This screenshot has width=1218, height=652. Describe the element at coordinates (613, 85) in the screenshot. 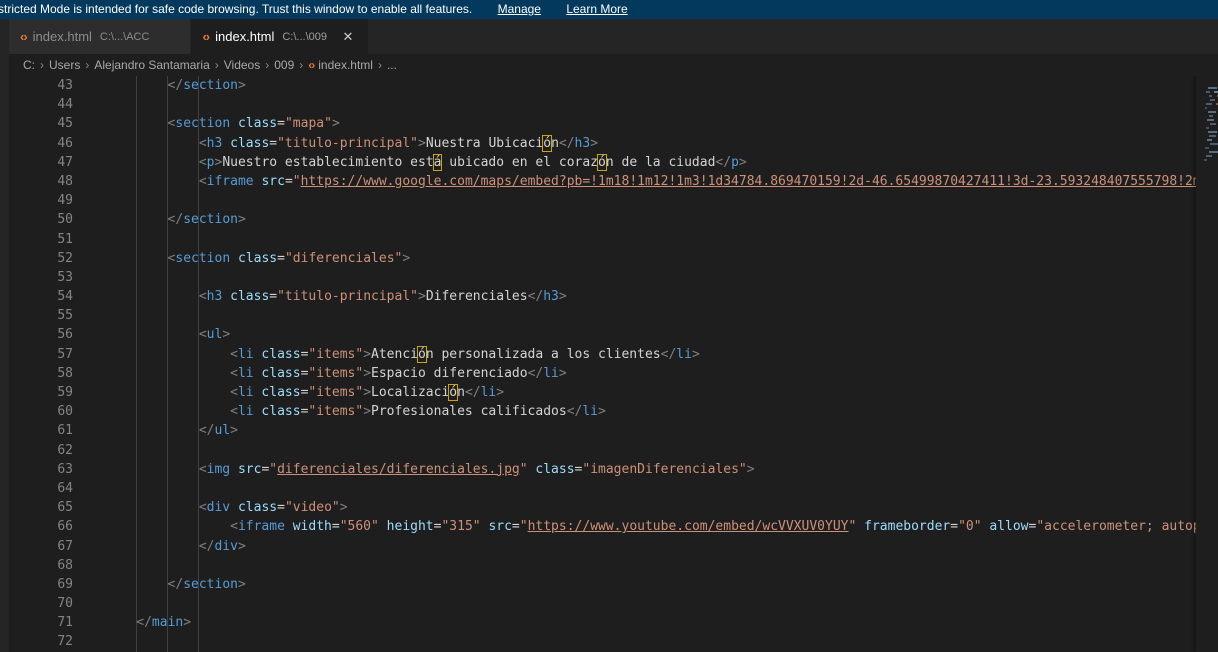

I see `code-line: 43 </section>` at that location.